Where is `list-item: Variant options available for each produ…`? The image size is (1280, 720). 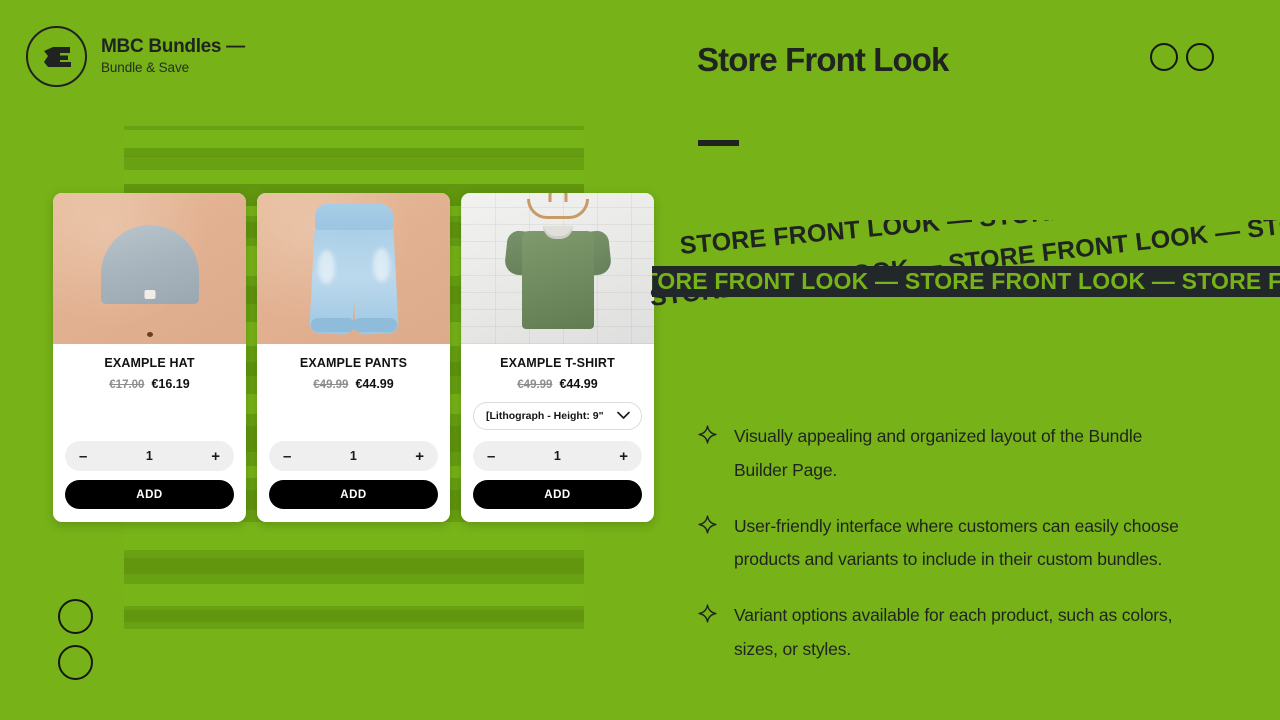
list-item: Variant options available for each produ… is located at coordinates (948, 633).